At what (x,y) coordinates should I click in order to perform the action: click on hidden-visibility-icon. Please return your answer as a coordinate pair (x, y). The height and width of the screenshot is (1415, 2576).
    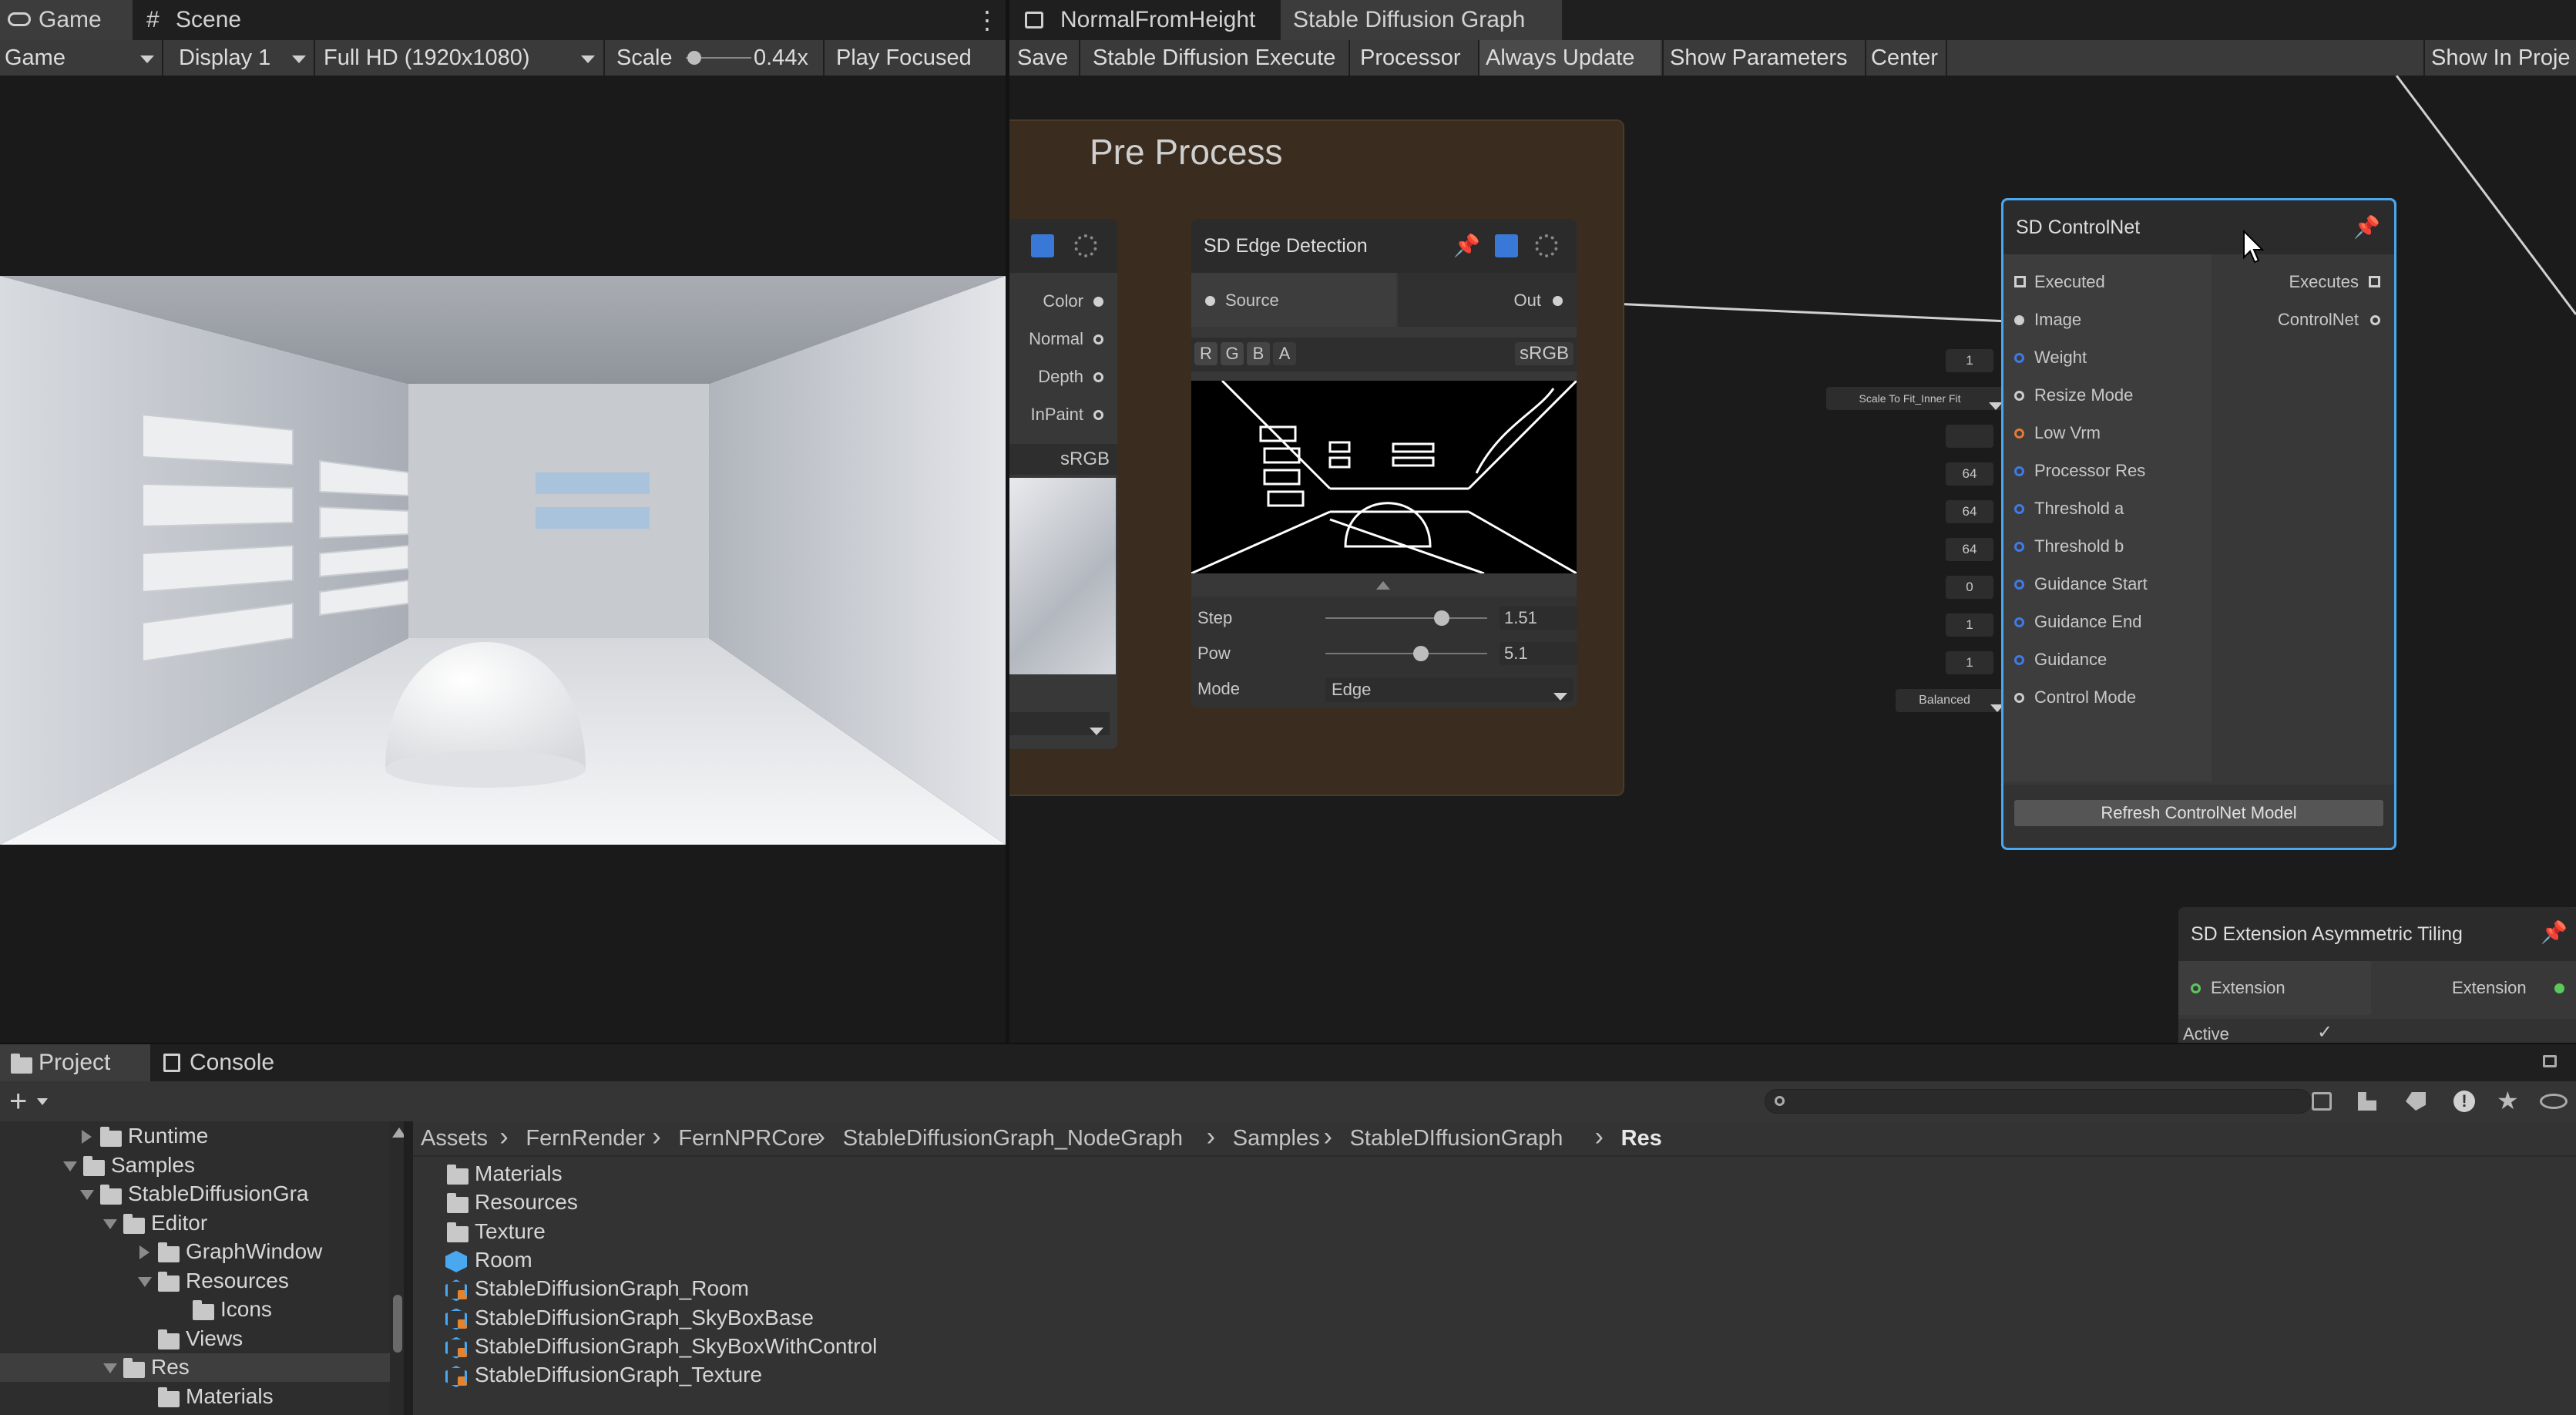
    Looking at the image, I should click on (2554, 1101).